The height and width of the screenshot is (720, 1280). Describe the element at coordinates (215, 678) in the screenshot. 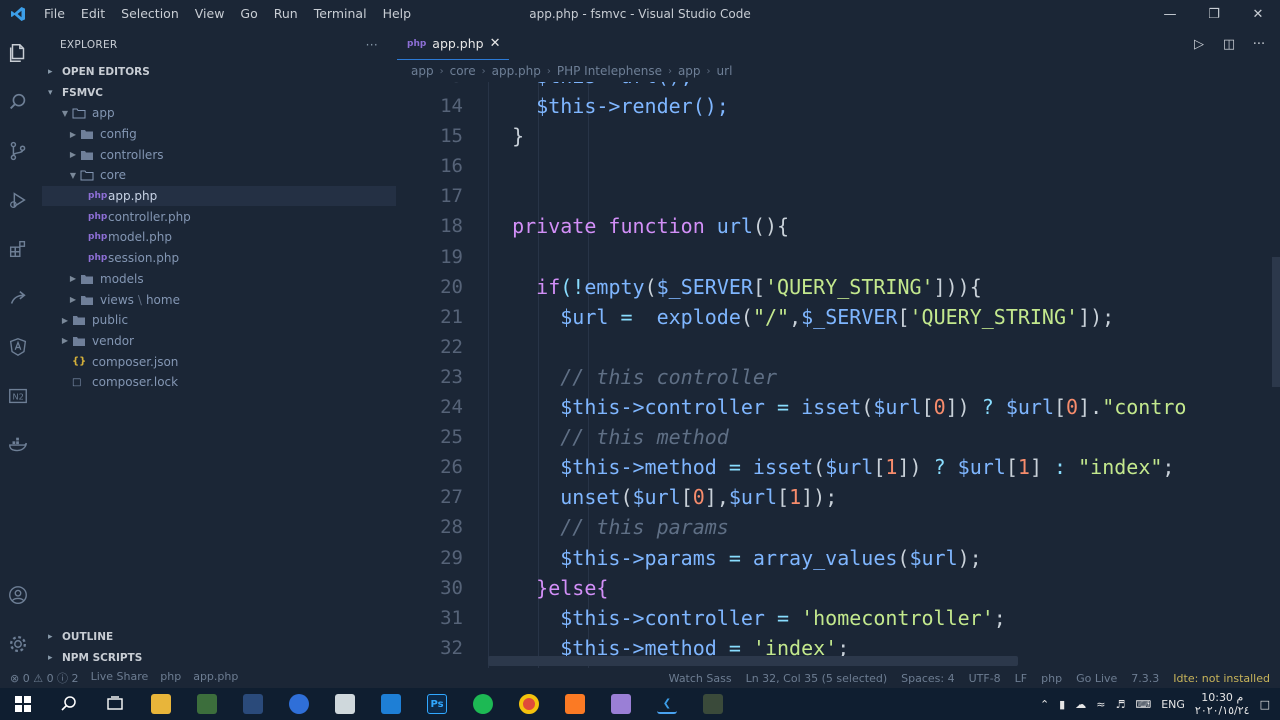

I see `status-item: app.php` at that location.